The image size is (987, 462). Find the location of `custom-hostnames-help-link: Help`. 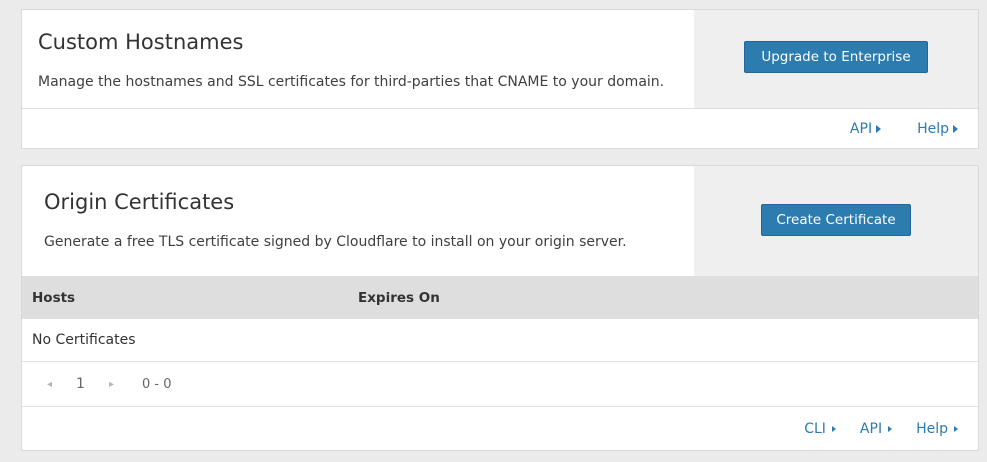

custom-hostnames-help-link: Help is located at coordinates (937, 129).